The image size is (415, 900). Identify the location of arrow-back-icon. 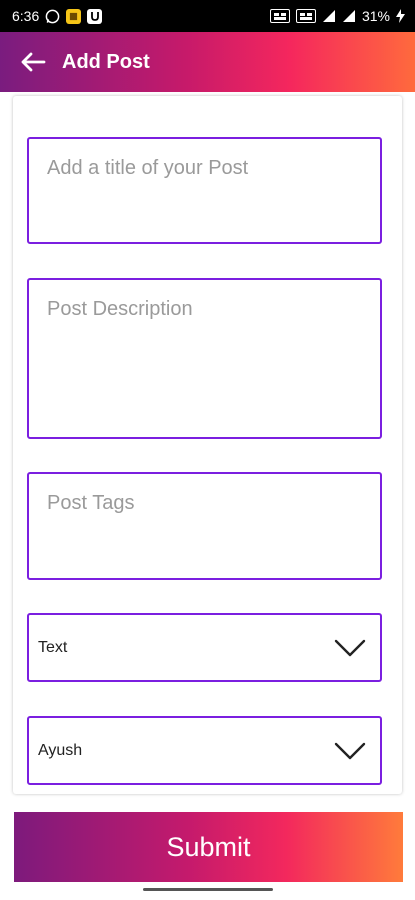
(33, 62).